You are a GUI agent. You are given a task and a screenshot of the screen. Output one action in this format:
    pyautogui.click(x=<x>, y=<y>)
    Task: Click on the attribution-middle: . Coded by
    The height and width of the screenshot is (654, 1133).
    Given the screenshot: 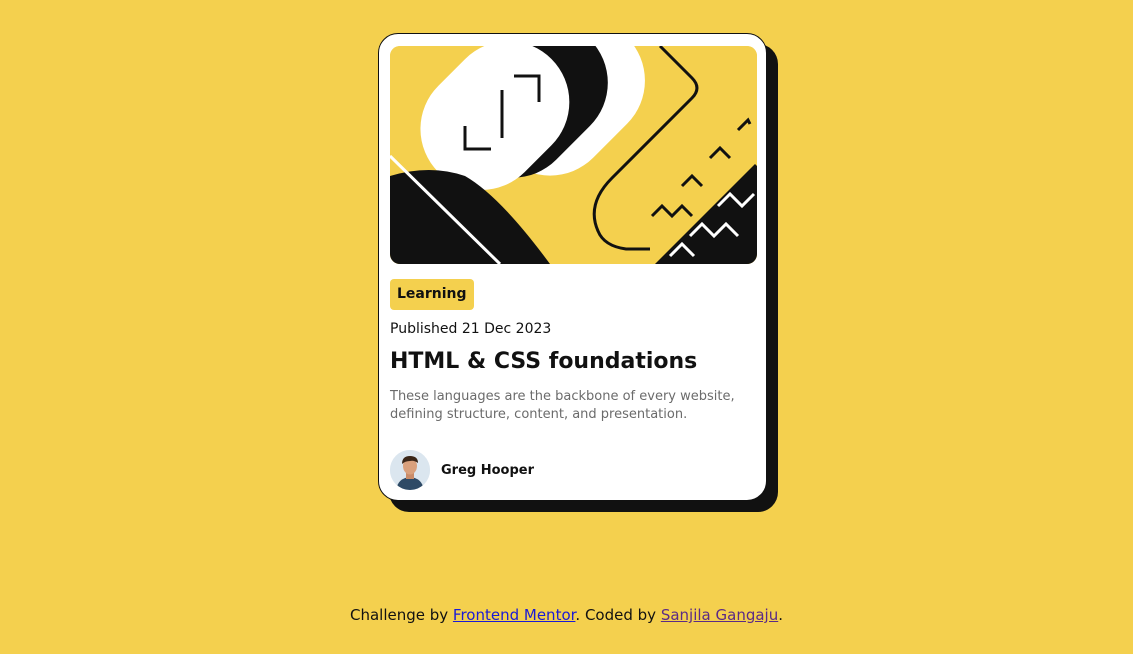 What is the action you would take?
    pyautogui.click(x=618, y=615)
    